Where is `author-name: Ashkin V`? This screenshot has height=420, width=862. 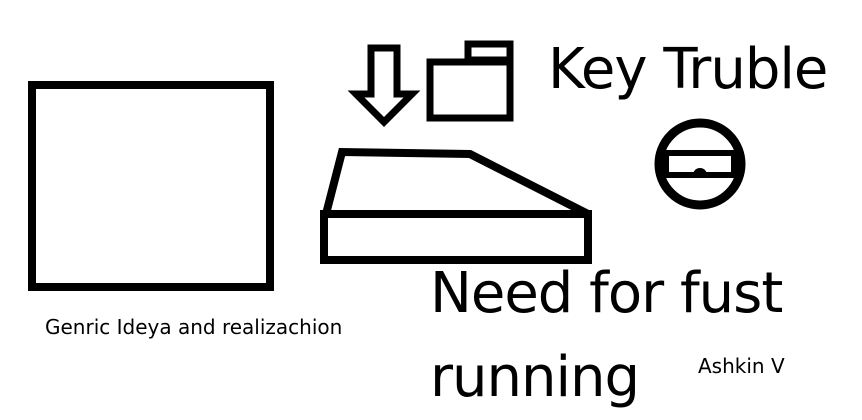
author-name: Ashkin V is located at coordinates (741, 366).